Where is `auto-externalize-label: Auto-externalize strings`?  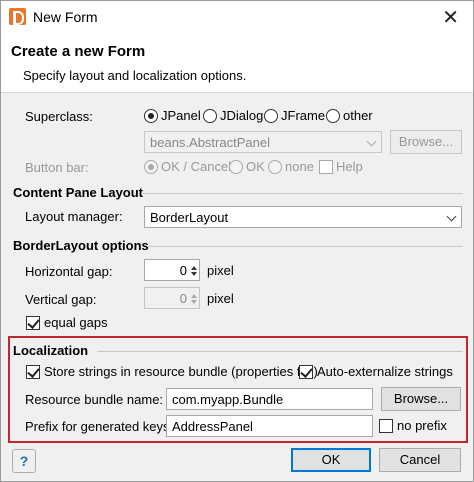 auto-externalize-label: Auto-externalize strings is located at coordinates (385, 371).